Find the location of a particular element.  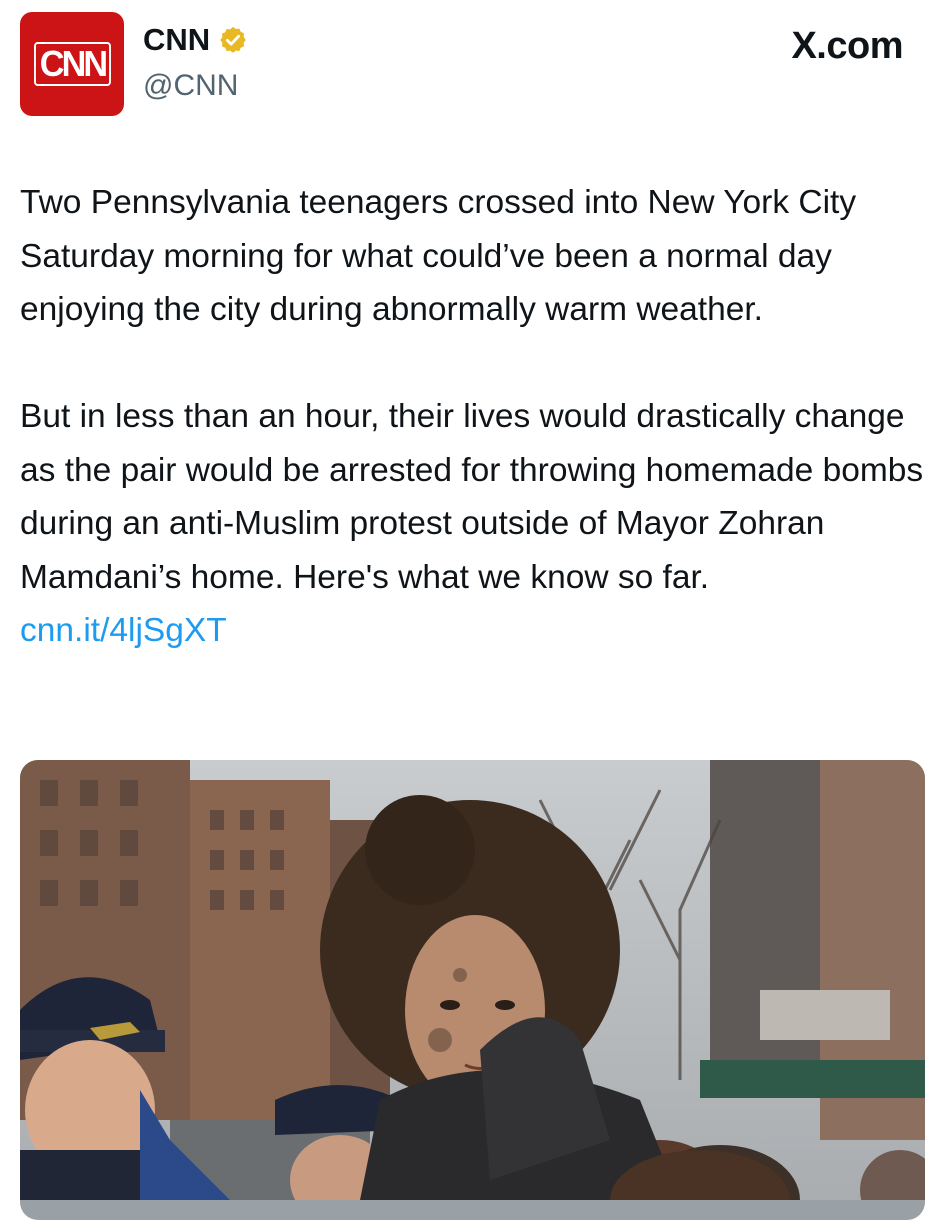

verified-badge-icon is located at coordinates (233, 40).